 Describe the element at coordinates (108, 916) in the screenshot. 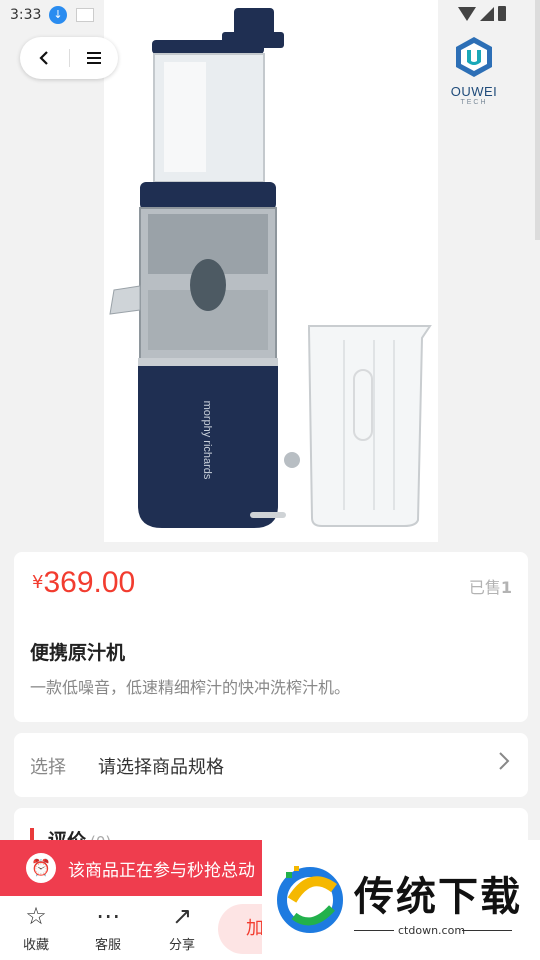

I see `chat-icon: ⋯` at that location.